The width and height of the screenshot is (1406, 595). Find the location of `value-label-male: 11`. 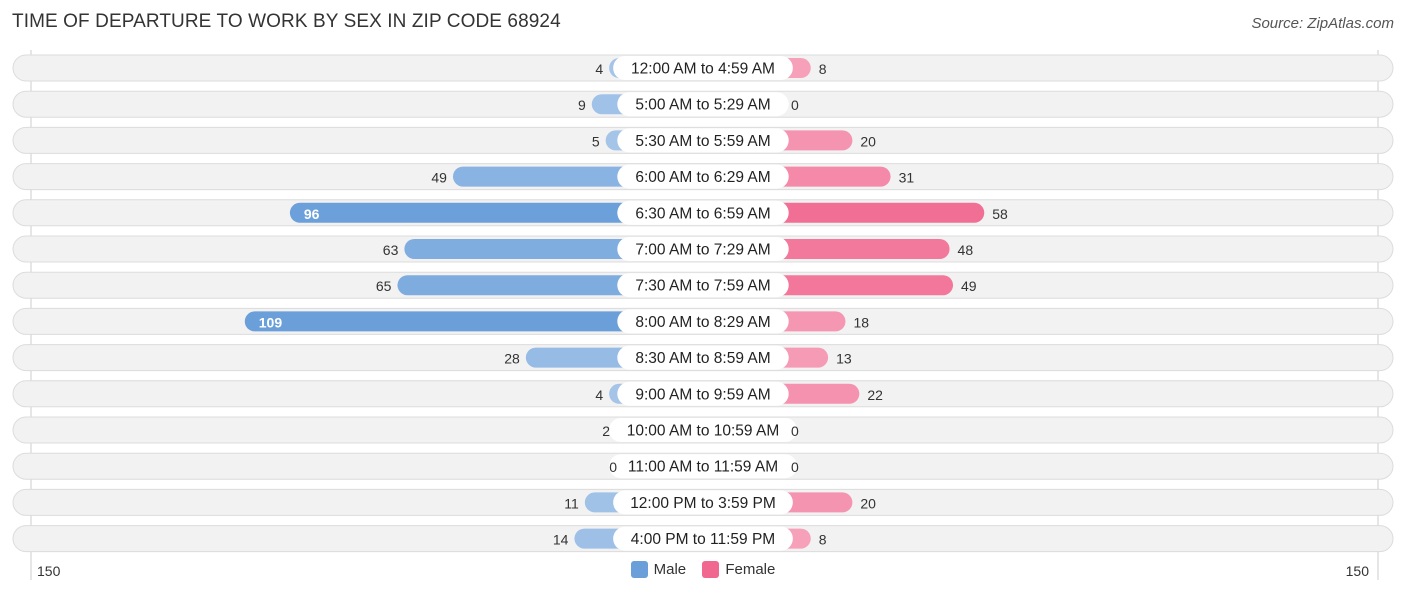

value-label-male: 11 is located at coordinates (571, 503).